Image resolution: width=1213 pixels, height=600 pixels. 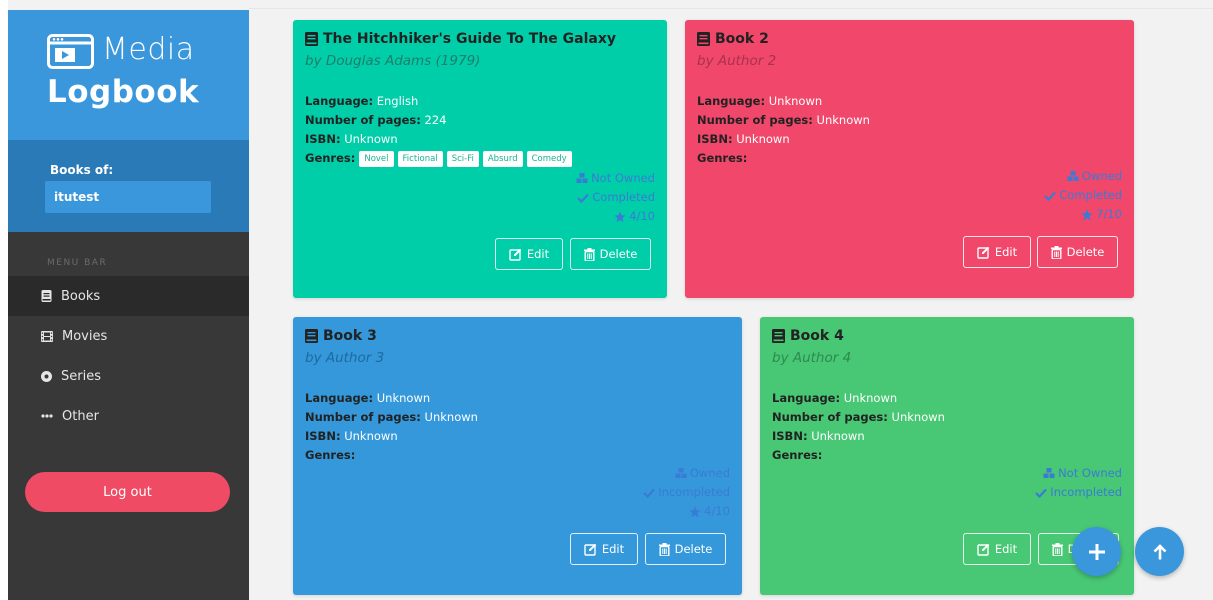 What do you see at coordinates (47, 336) in the screenshot?
I see `film-icon` at bounding box center [47, 336].